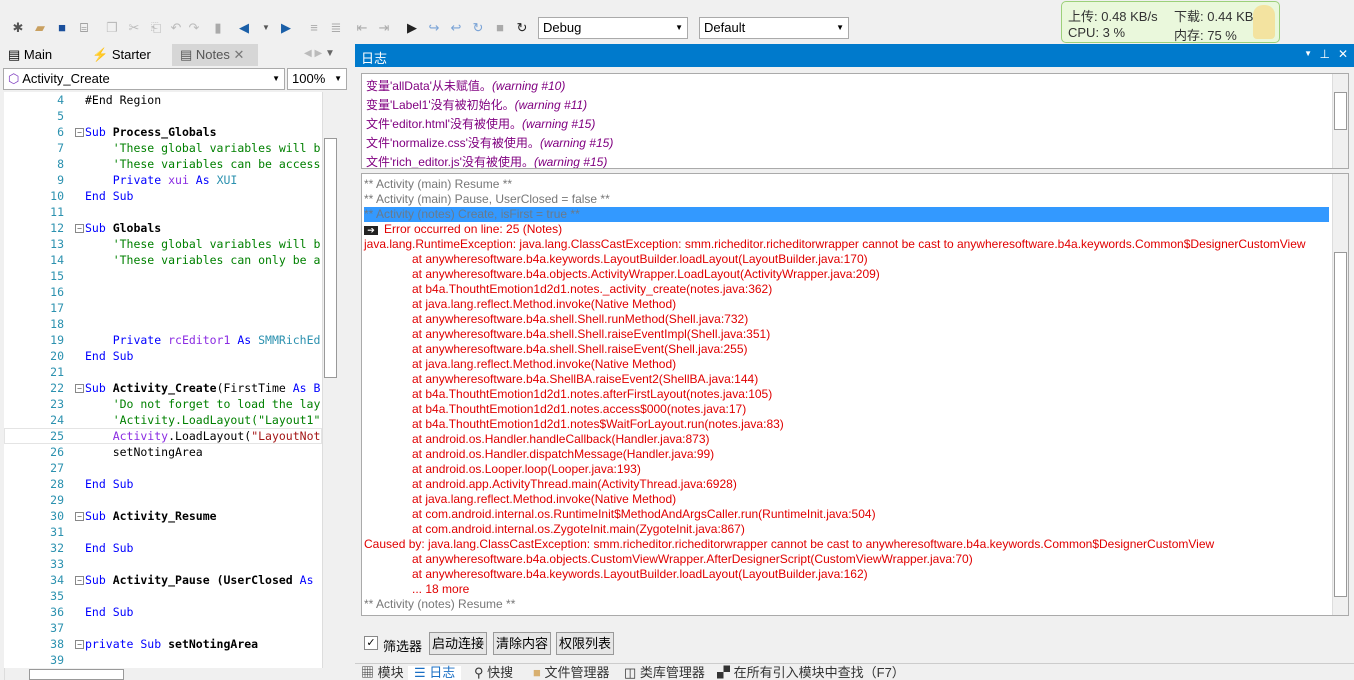  Describe the element at coordinates (456, 28) in the screenshot. I see `step-into-icon: ↩` at that location.